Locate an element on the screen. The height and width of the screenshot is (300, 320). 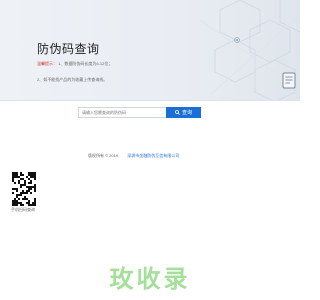
search-button-label: 查询 is located at coordinates (186, 113).